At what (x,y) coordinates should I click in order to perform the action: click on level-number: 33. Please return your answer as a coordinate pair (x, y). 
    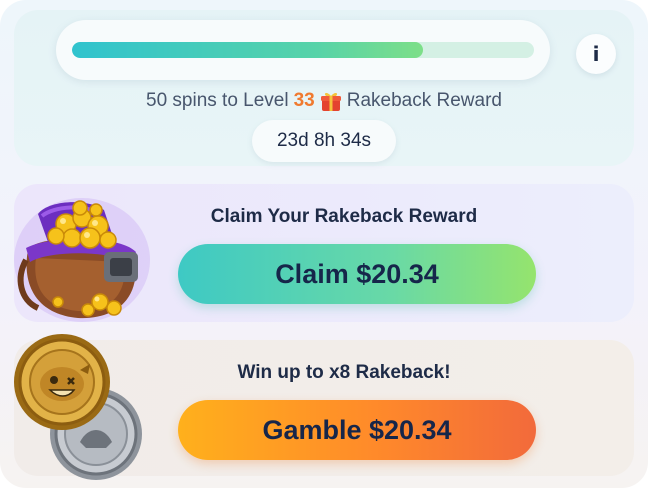
    Looking at the image, I should click on (304, 100).